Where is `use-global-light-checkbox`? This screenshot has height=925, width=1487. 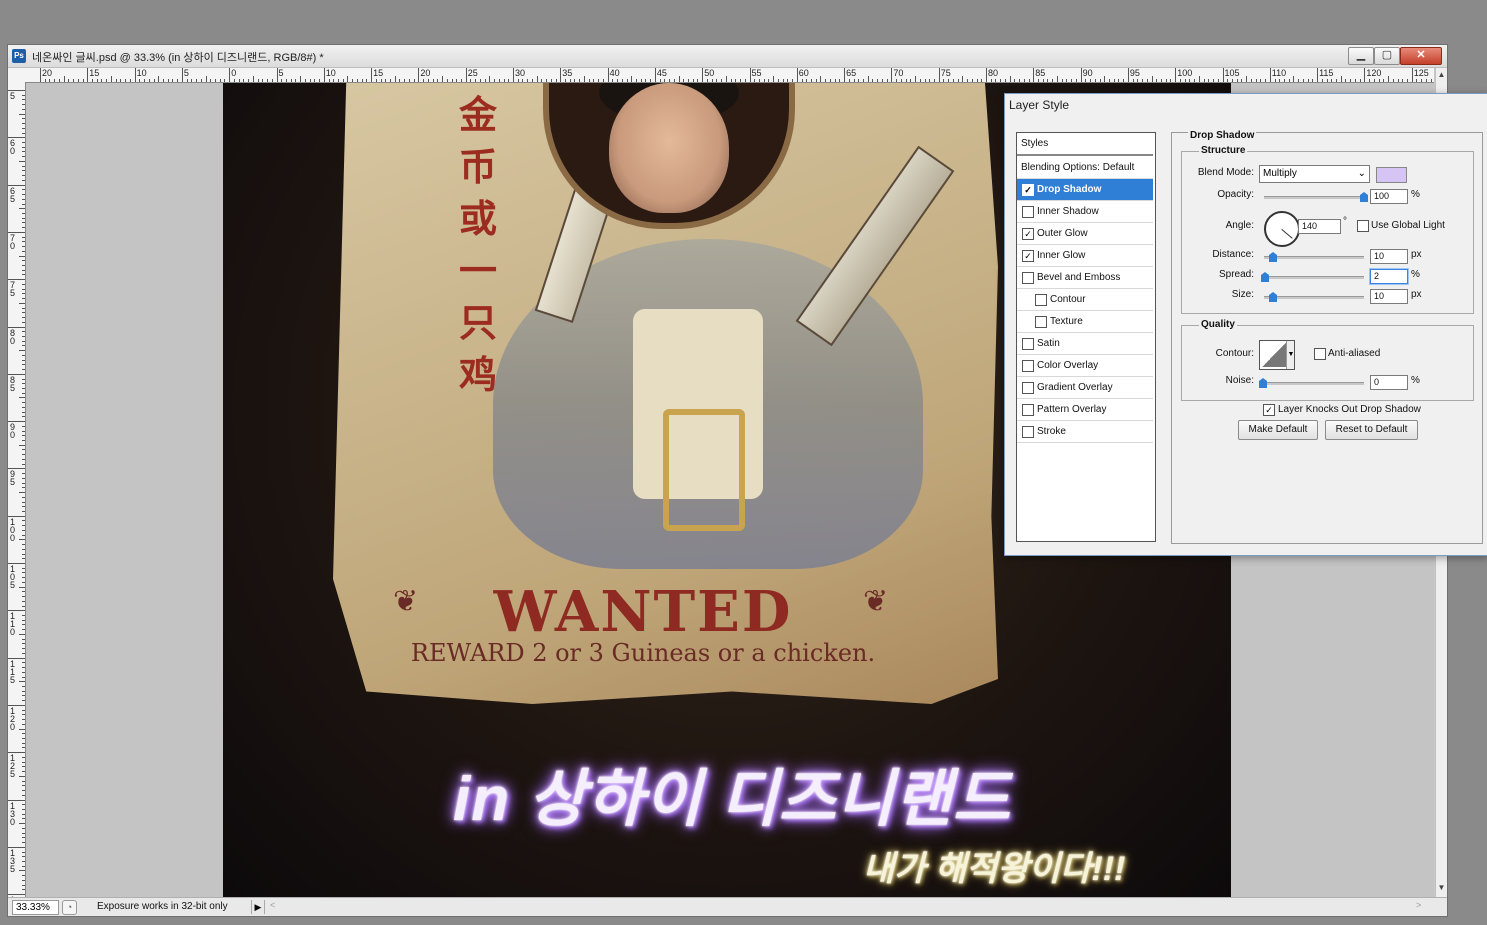 use-global-light-checkbox is located at coordinates (1363, 226).